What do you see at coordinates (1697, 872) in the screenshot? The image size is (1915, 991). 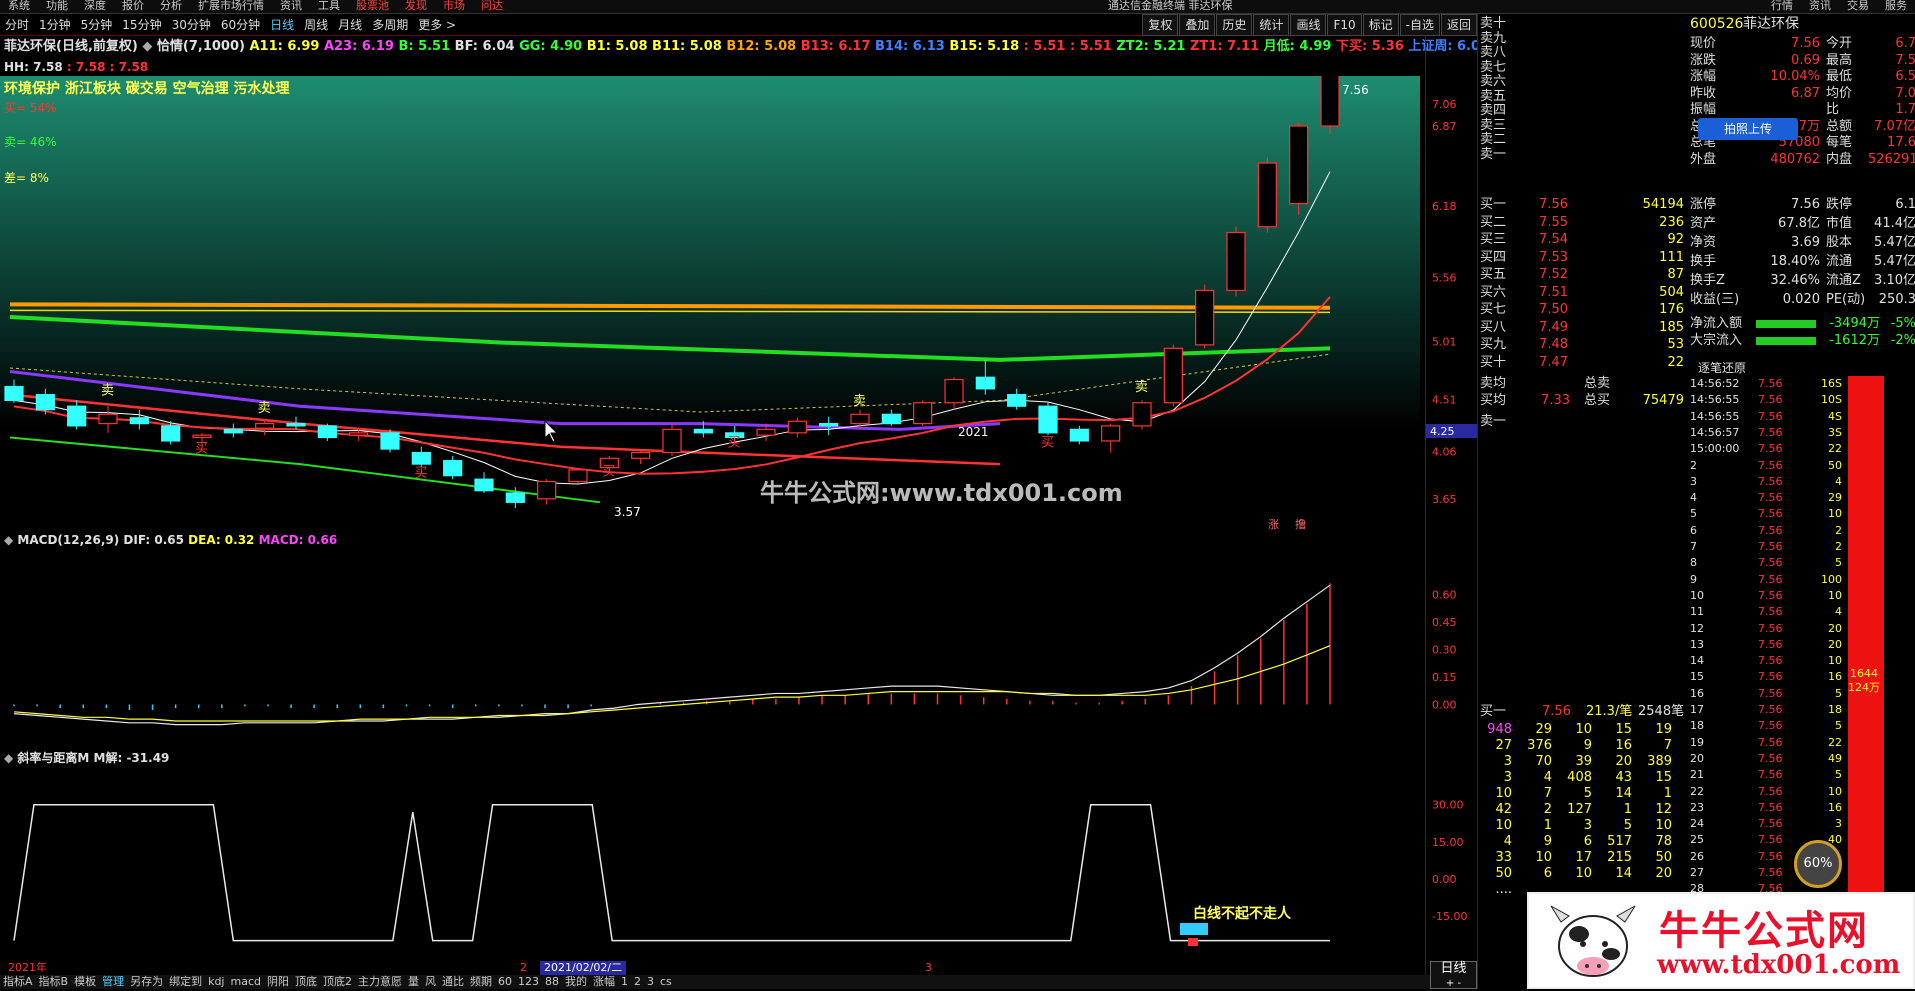 I see `tick-time-30: 27` at bounding box center [1697, 872].